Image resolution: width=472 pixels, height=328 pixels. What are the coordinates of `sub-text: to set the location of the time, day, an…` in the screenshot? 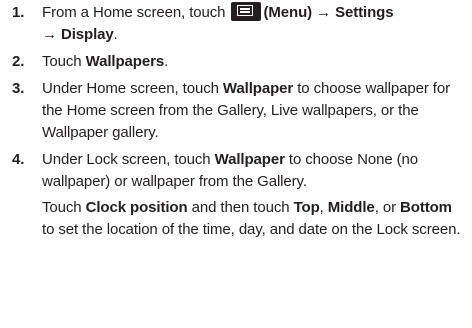 It's located at (251, 229).